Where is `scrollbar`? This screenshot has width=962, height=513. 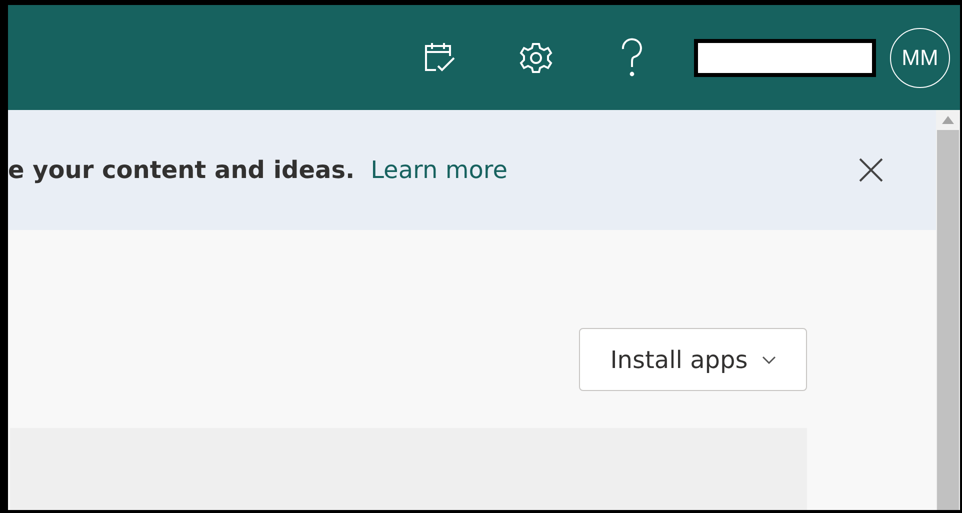 scrollbar is located at coordinates (948, 310).